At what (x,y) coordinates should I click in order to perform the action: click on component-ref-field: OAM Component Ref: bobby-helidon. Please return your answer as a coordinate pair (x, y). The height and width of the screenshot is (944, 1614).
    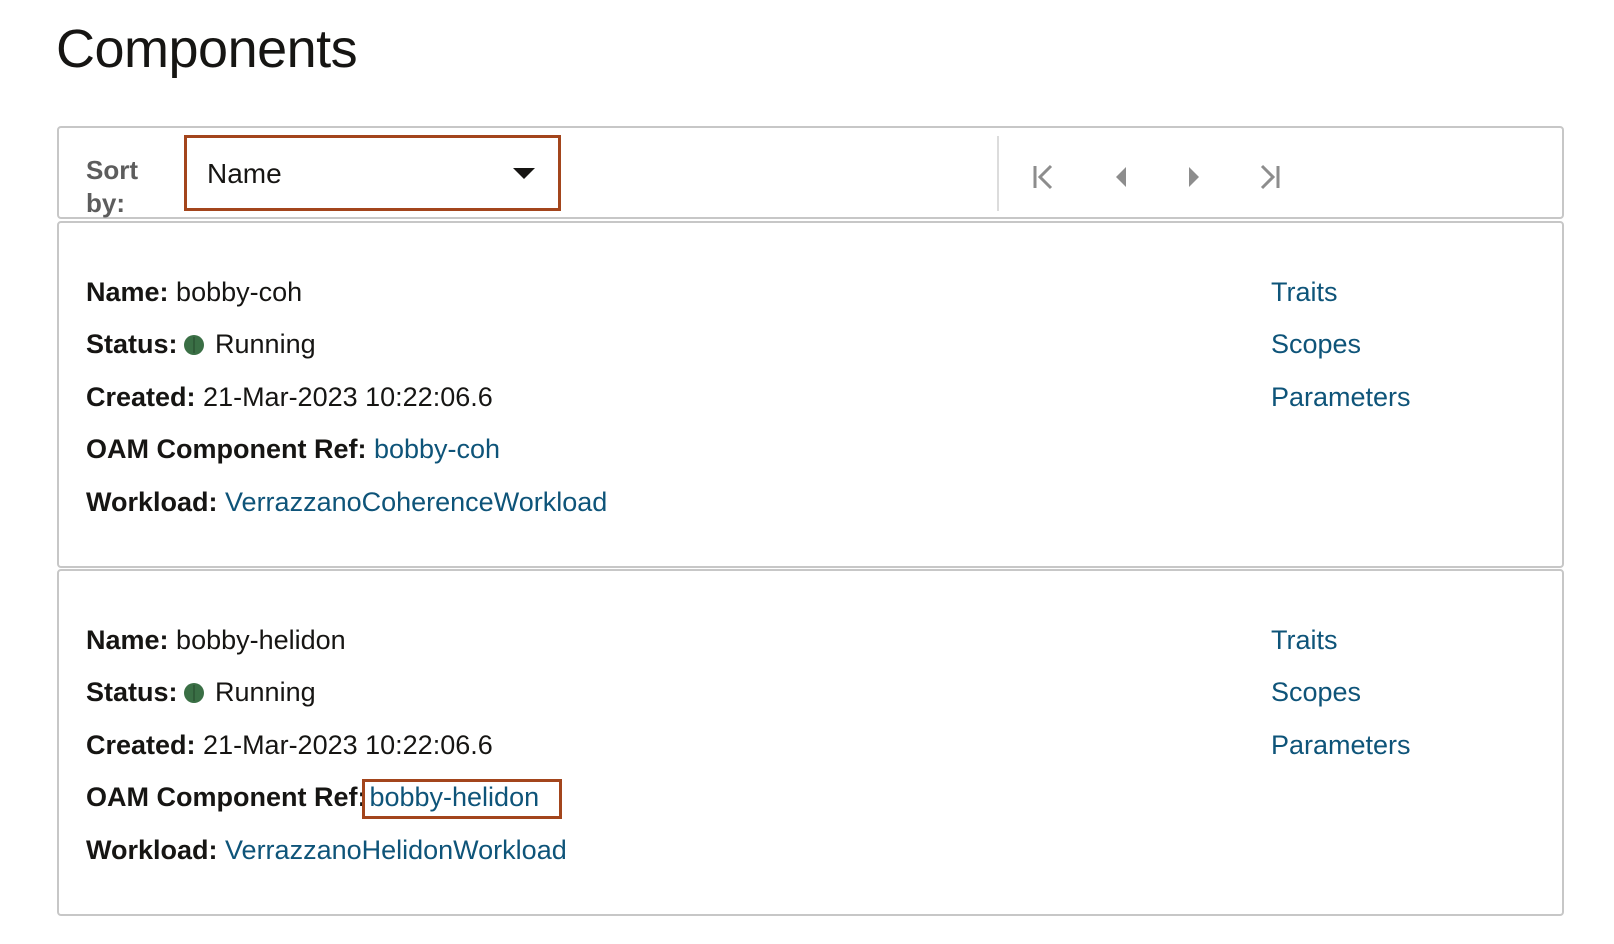
    Looking at the image, I should click on (324, 799).